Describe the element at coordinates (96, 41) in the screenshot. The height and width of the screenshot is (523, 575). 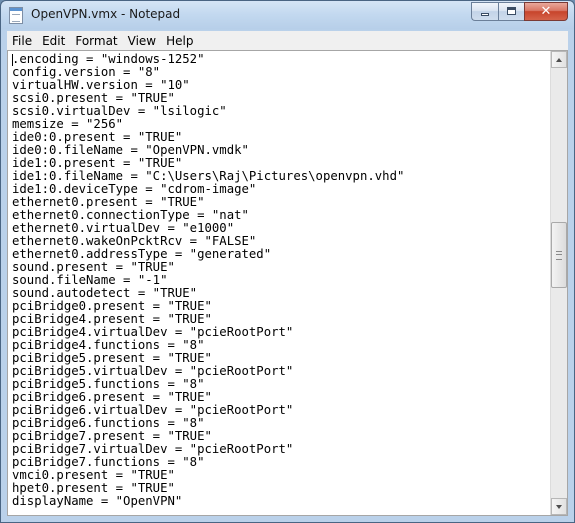
I see `menu-format: Format` at that location.